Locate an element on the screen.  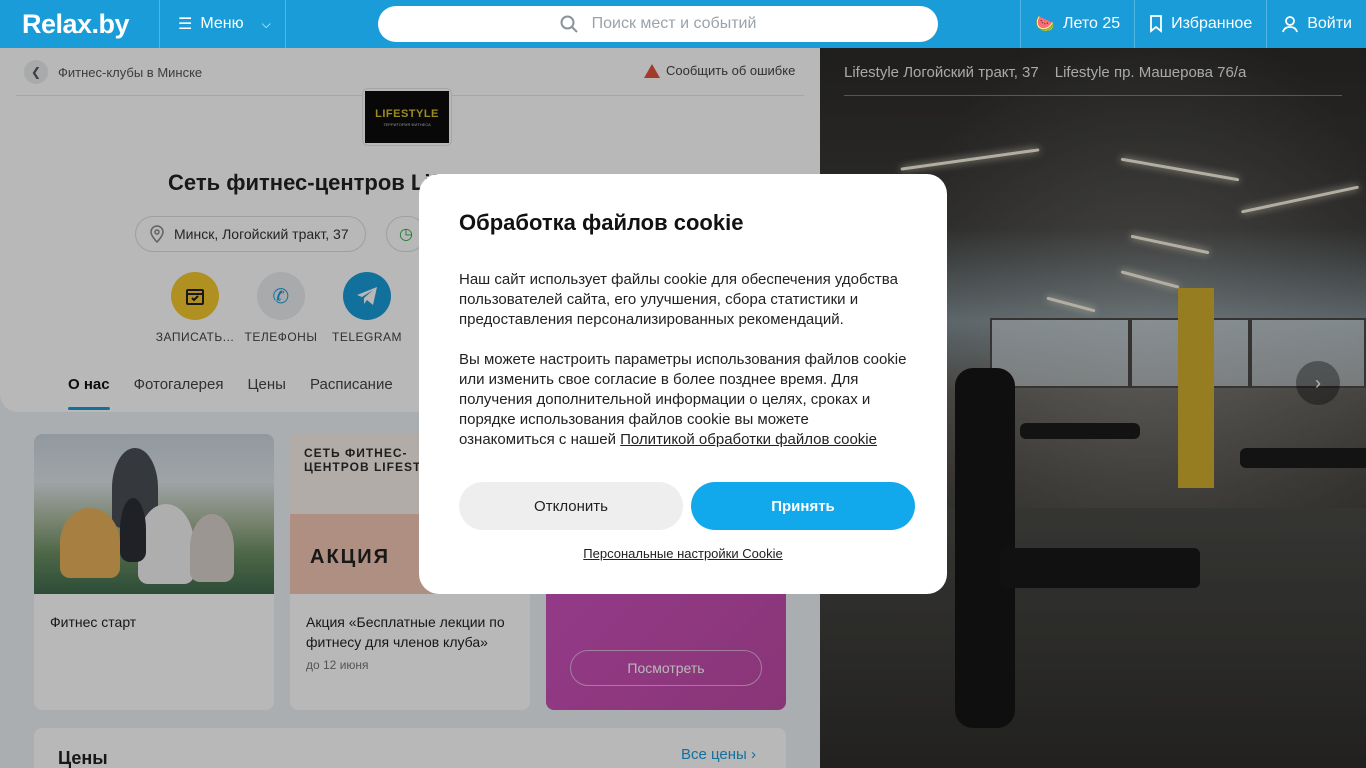
menu-label: Меню is located at coordinates (222, 23).